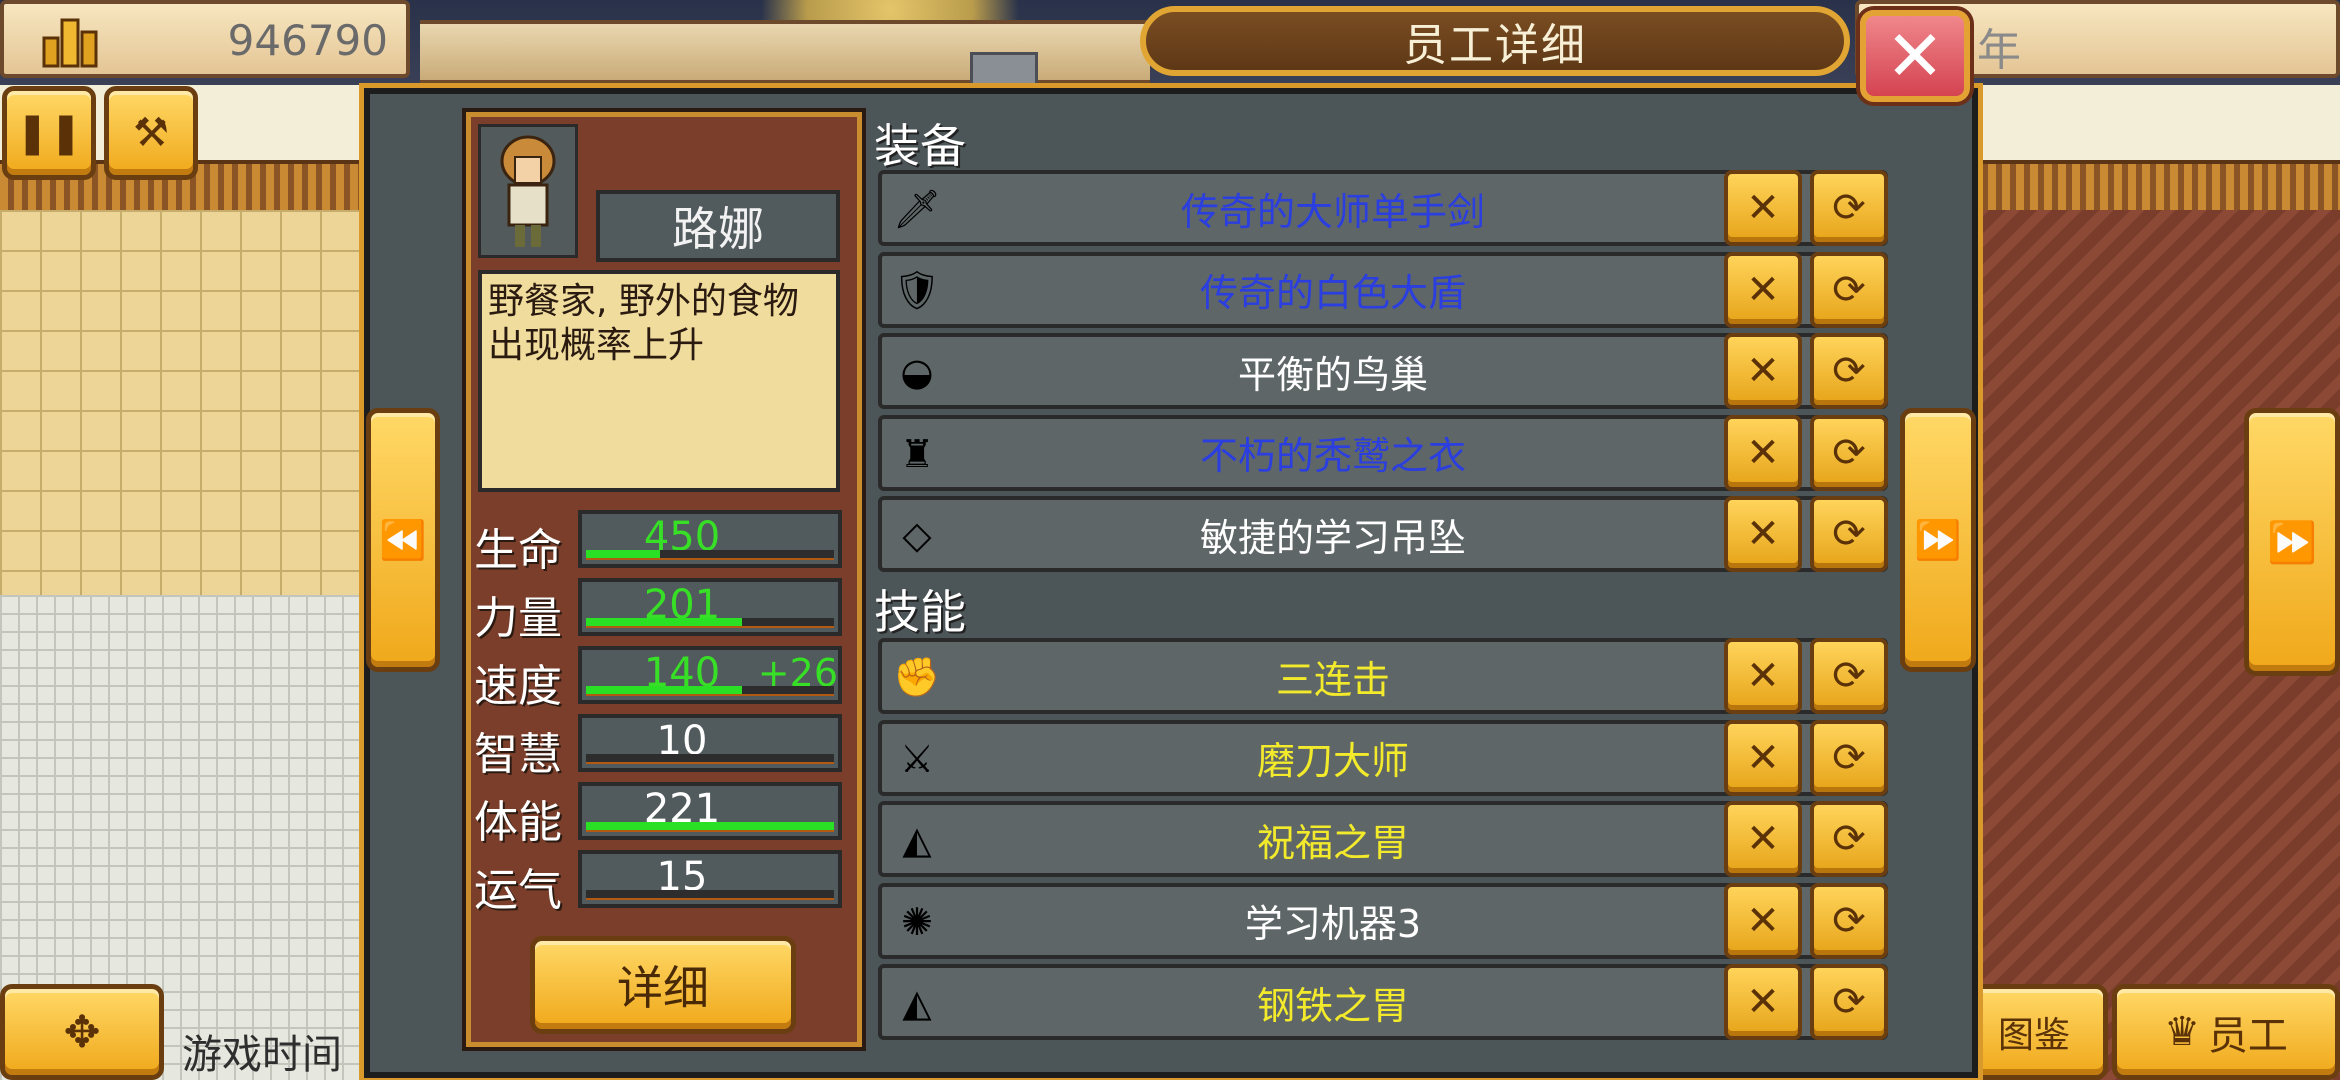 The height and width of the screenshot is (1080, 2340). Describe the element at coordinates (518, 618) in the screenshot. I see `stat-label: 力量` at that location.